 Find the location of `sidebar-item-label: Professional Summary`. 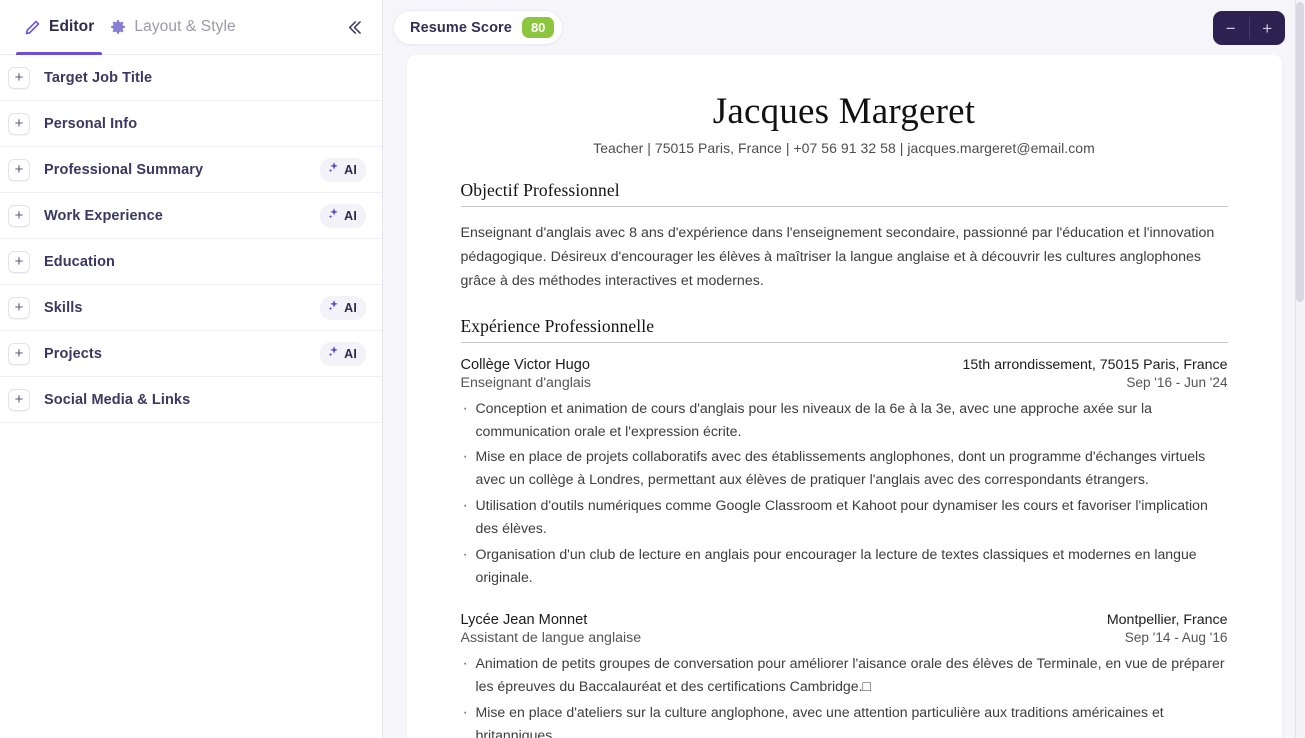

sidebar-item-label: Professional Summary is located at coordinates (124, 169).